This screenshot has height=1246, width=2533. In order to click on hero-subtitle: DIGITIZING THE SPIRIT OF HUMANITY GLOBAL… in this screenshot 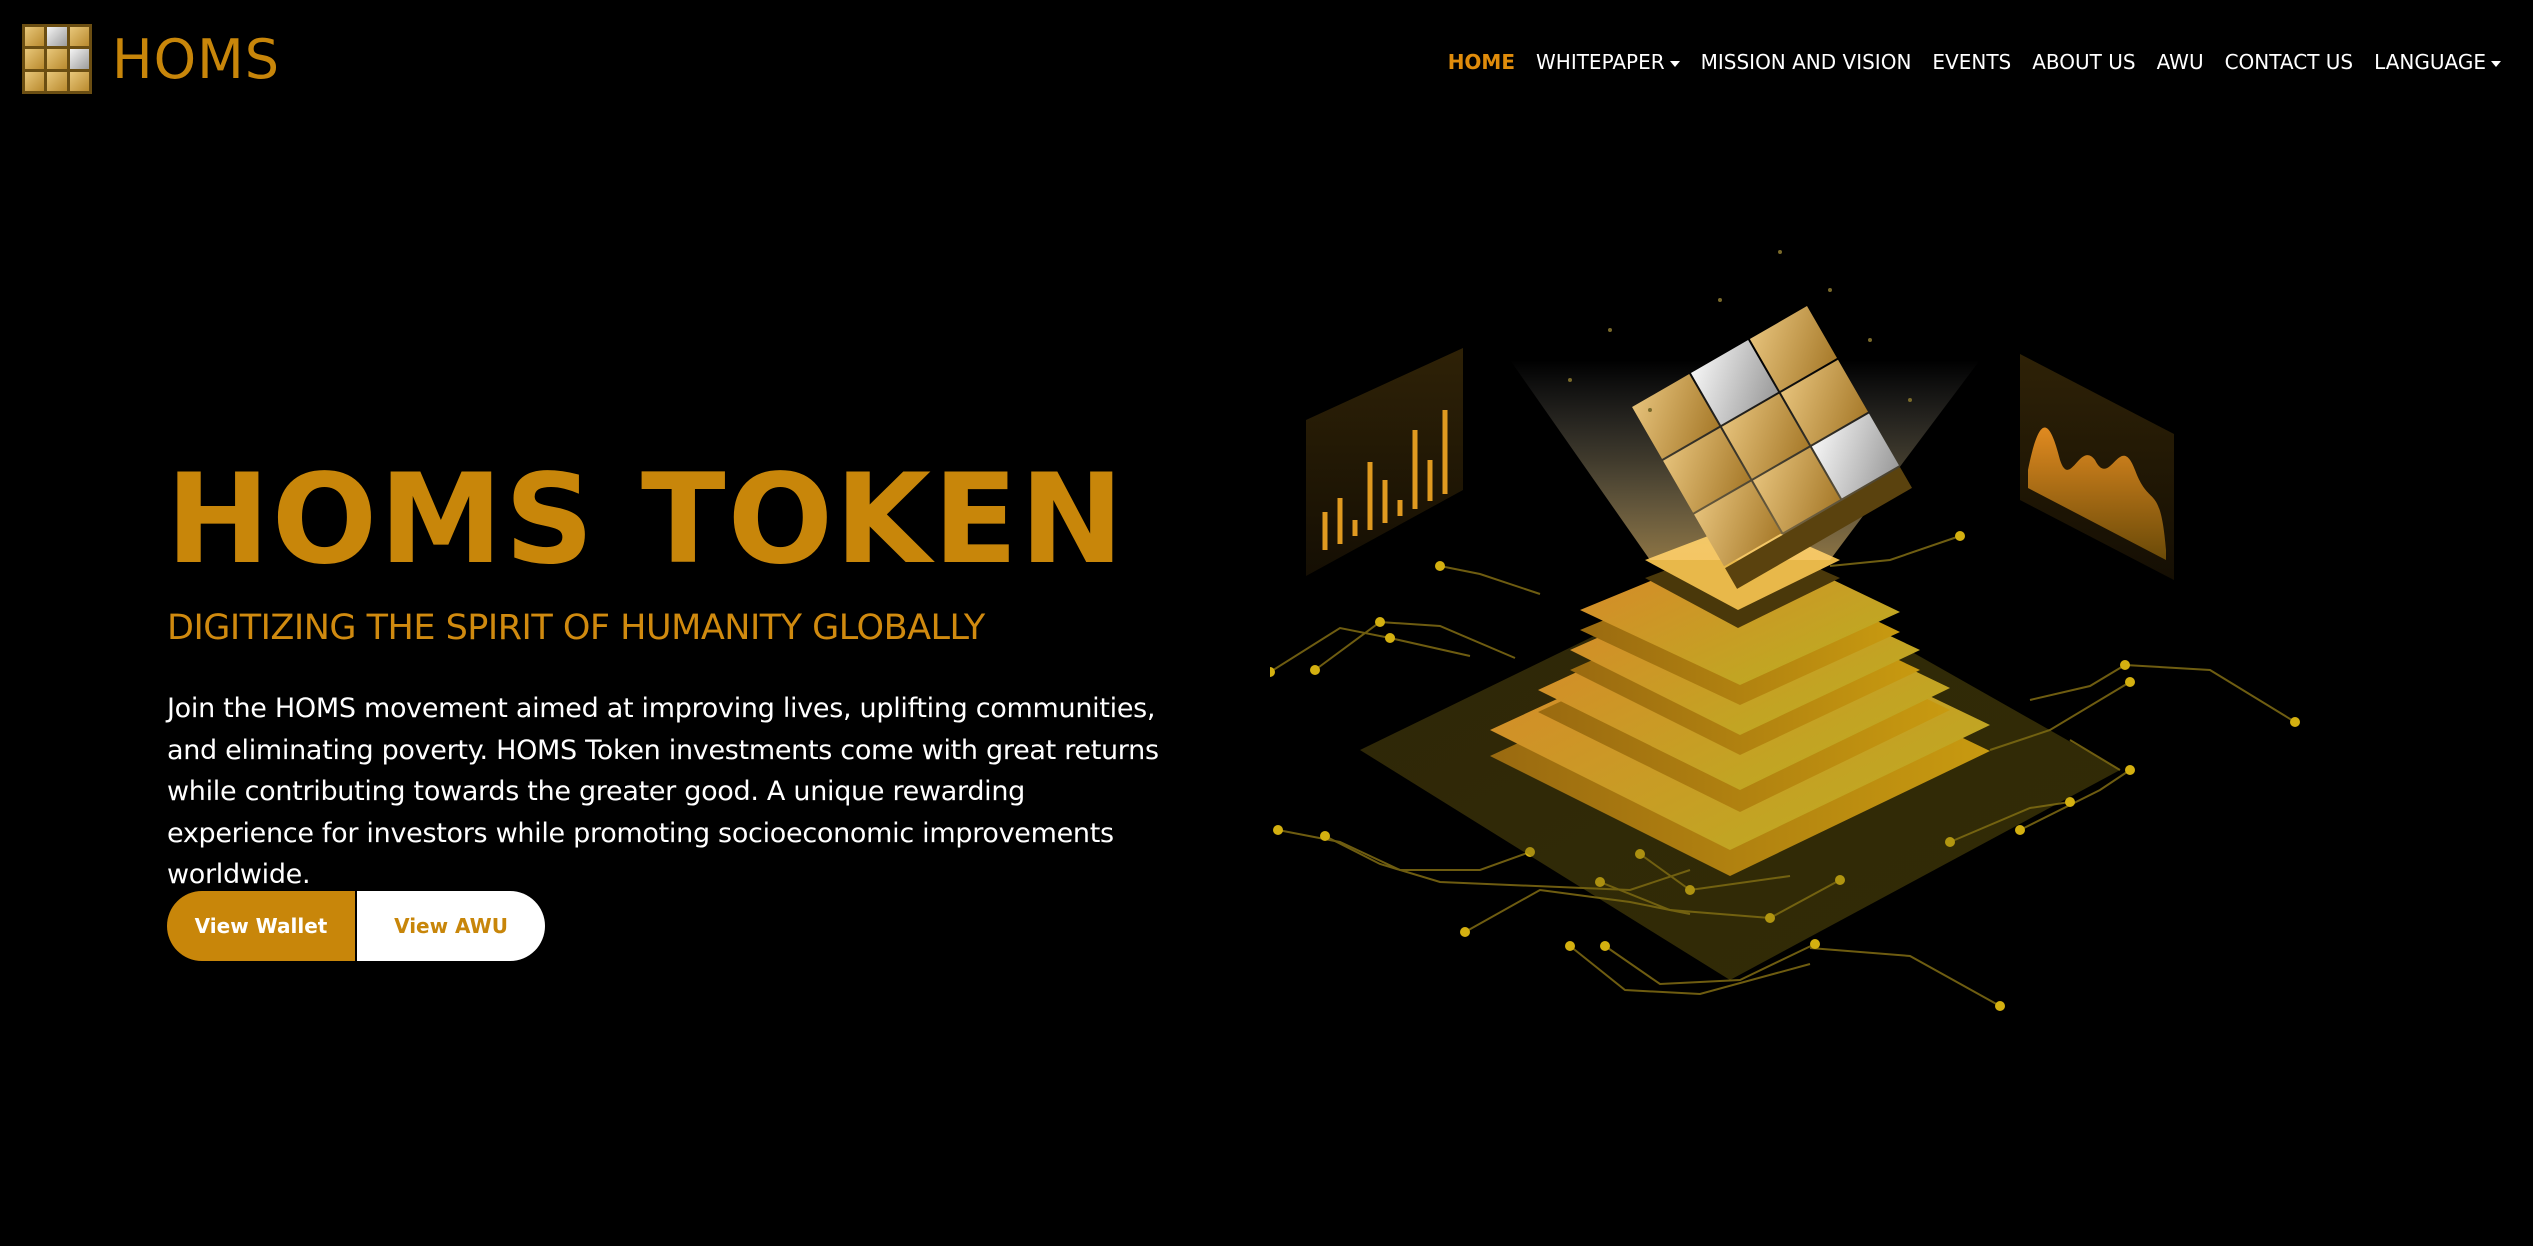, I will do `click(576, 628)`.